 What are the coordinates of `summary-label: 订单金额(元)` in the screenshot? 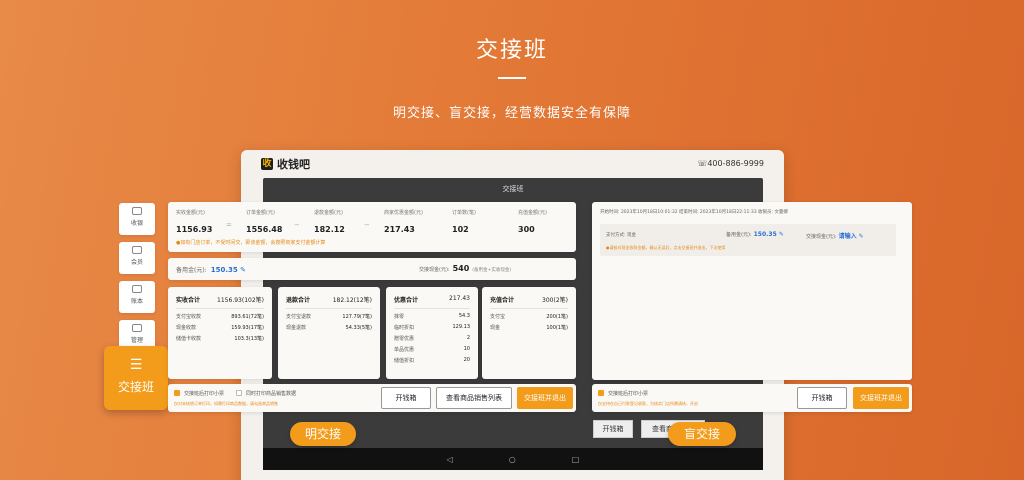 It's located at (260, 213).